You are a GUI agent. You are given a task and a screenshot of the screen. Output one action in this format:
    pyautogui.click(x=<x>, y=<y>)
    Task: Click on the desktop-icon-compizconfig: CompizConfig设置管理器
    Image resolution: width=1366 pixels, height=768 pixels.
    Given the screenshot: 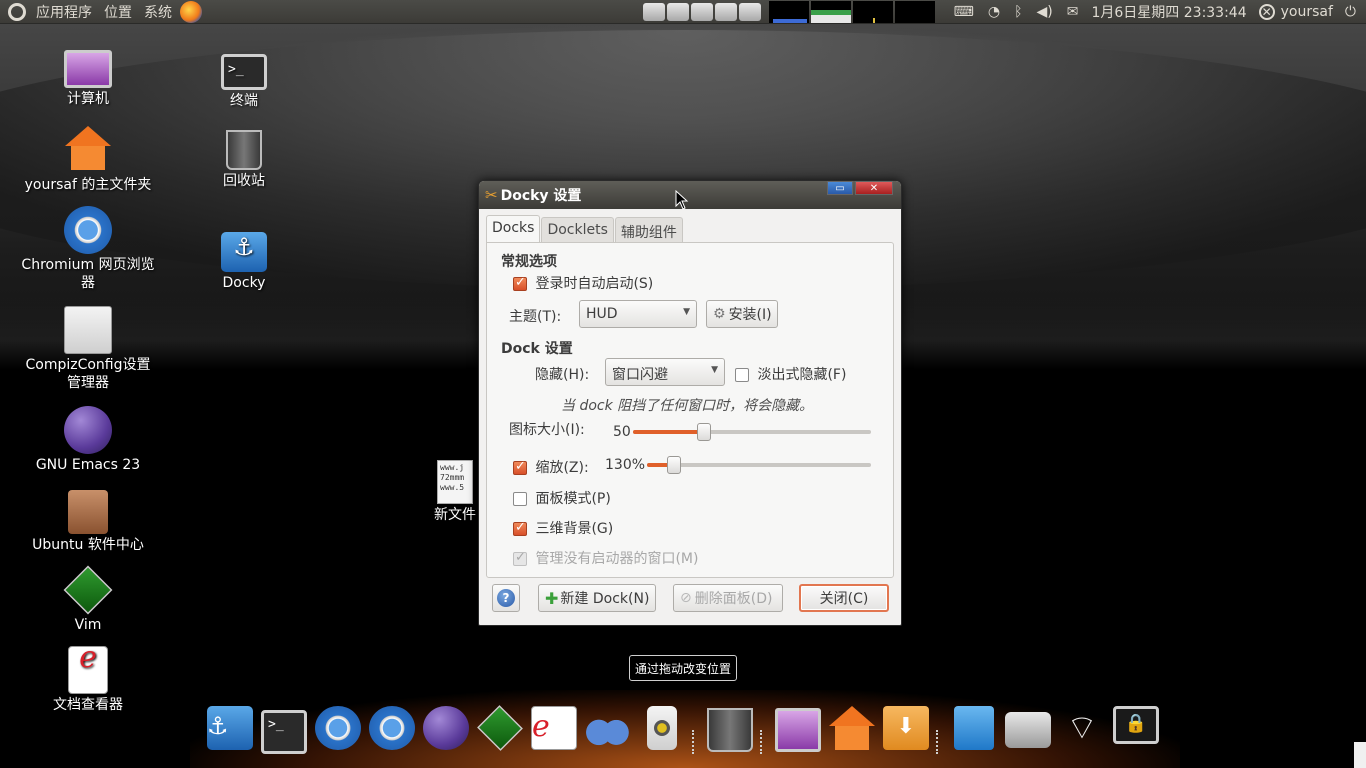 What is the action you would take?
    pyautogui.click(x=88, y=349)
    